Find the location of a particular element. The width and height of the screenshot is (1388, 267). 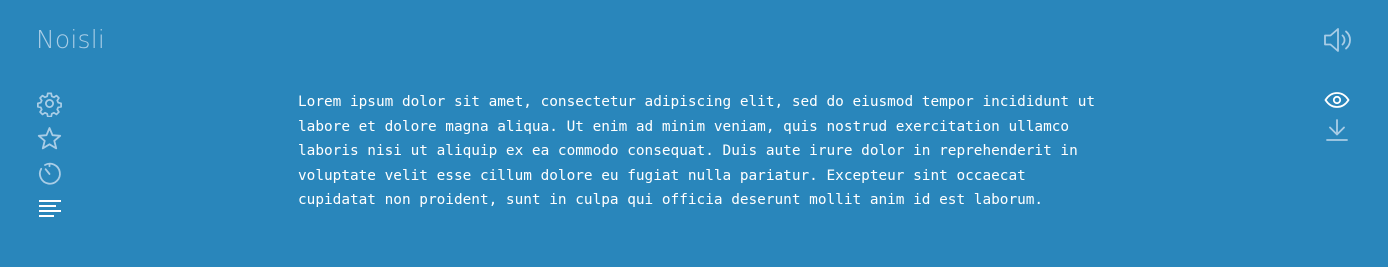

app-logo: Noisli is located at coordinates (71, 39).